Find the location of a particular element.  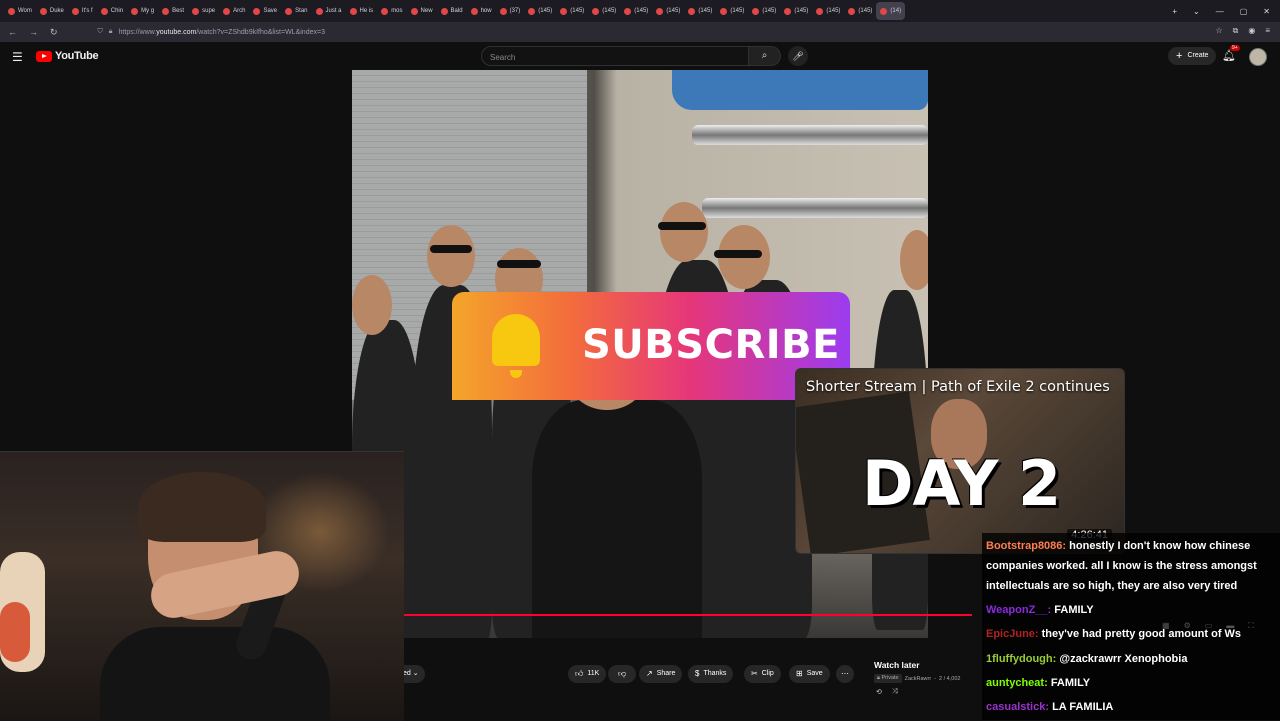

search-box is located at coordinates (615, 56).